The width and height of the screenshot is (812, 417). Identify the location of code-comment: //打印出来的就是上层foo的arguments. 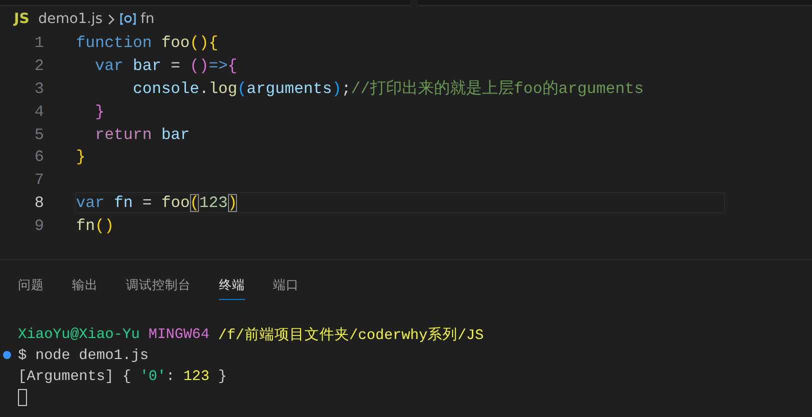
(497, 89).